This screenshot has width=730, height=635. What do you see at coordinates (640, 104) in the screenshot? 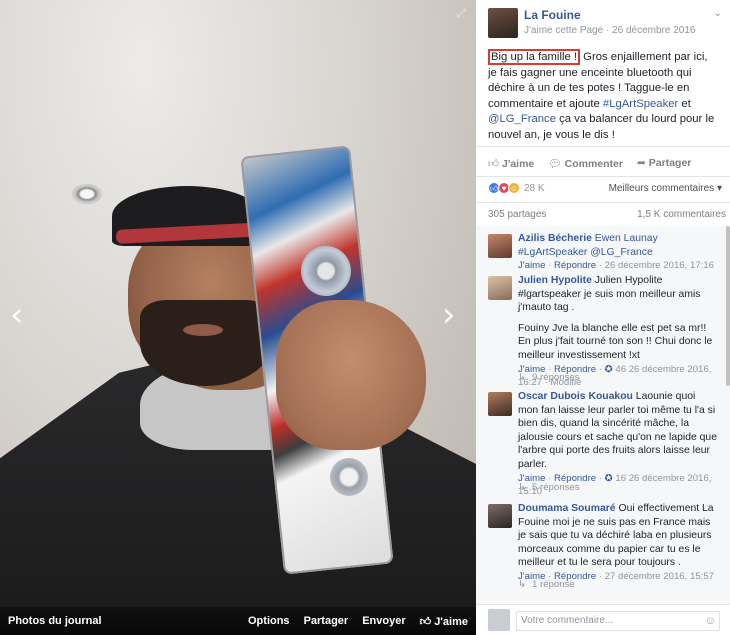
I see `hashtag-link: #LgArtSpeaker` at bounding box center [640, 104].